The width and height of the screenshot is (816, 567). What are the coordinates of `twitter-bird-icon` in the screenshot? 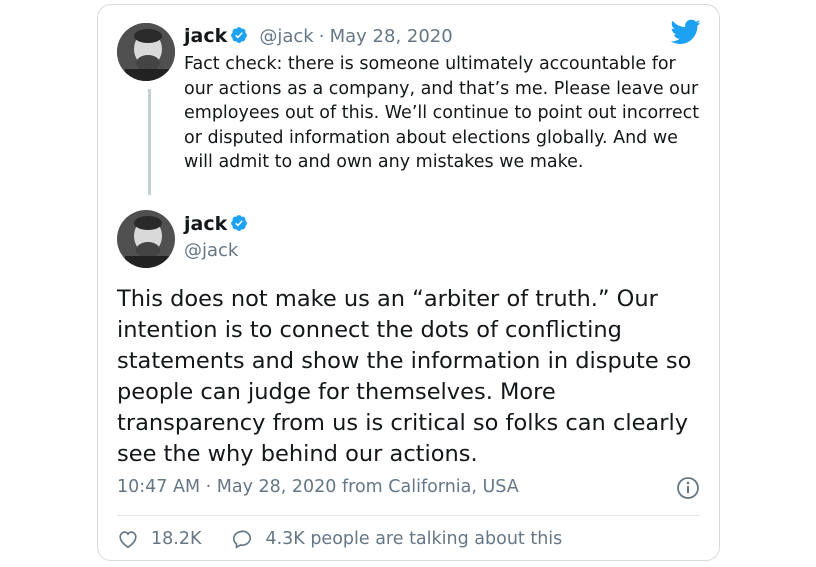 It's located at (686, 32).